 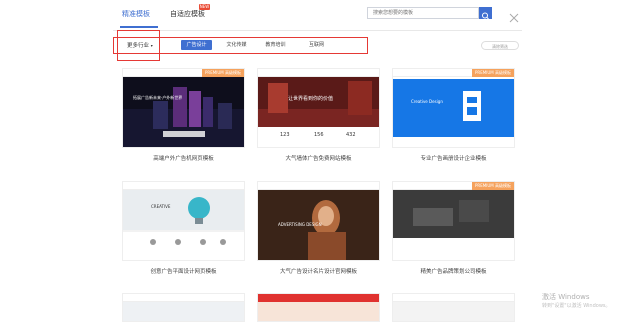 I want to click on close-icon, so click(x=514, y=18).